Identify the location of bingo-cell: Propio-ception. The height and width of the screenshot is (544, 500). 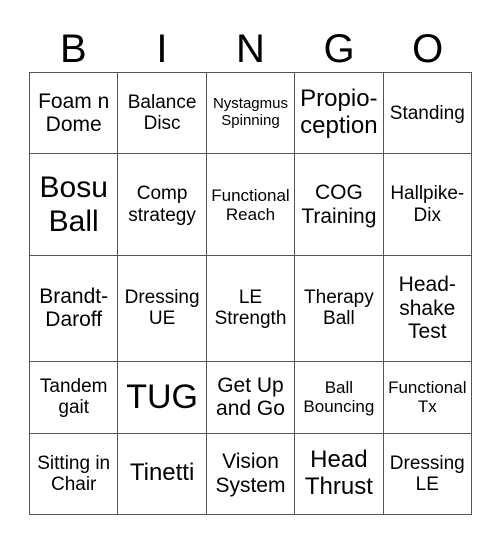
(339, 113).